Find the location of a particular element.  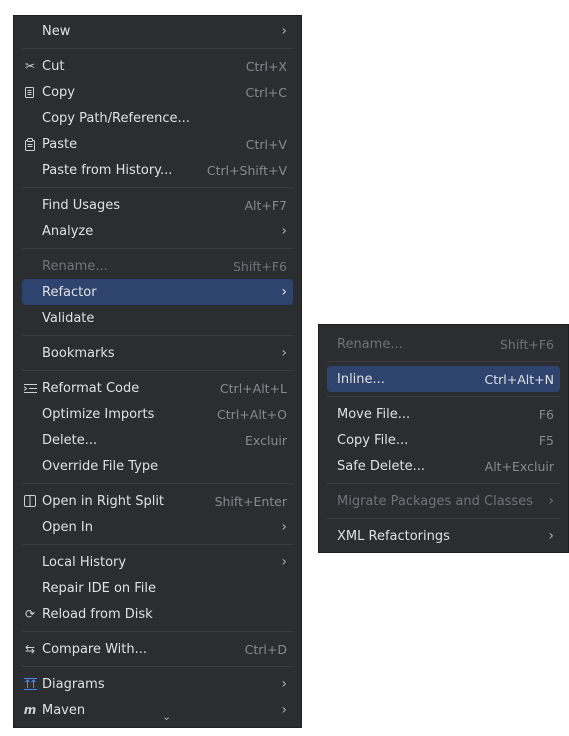

submenu-item-rename: Rename... Shift+F6 is located at coordinates (443, 344).